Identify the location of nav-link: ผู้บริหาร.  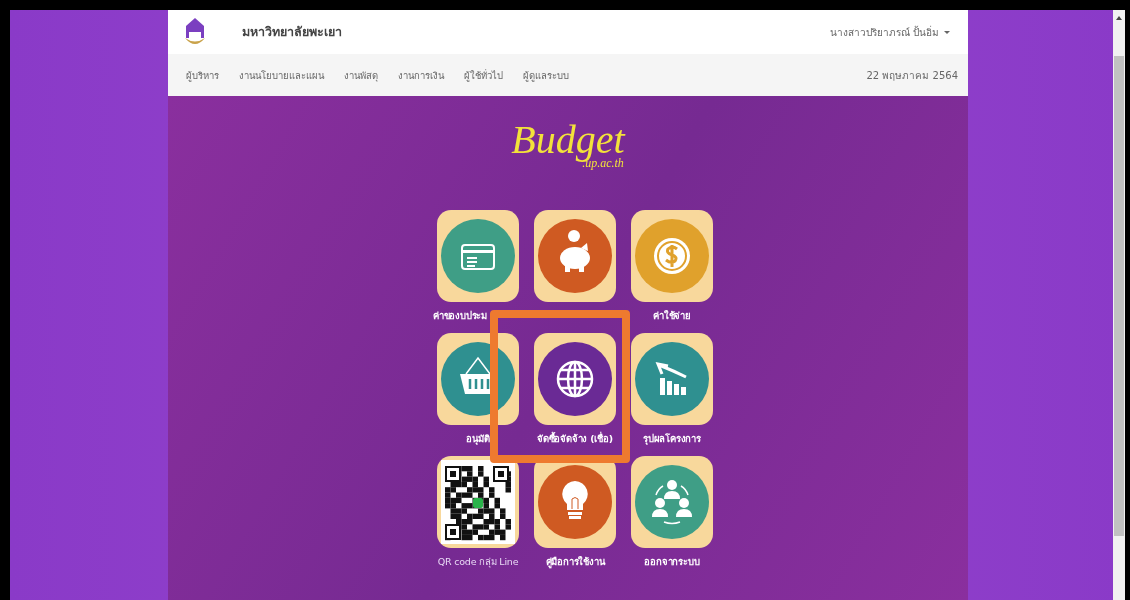
(202, 75).